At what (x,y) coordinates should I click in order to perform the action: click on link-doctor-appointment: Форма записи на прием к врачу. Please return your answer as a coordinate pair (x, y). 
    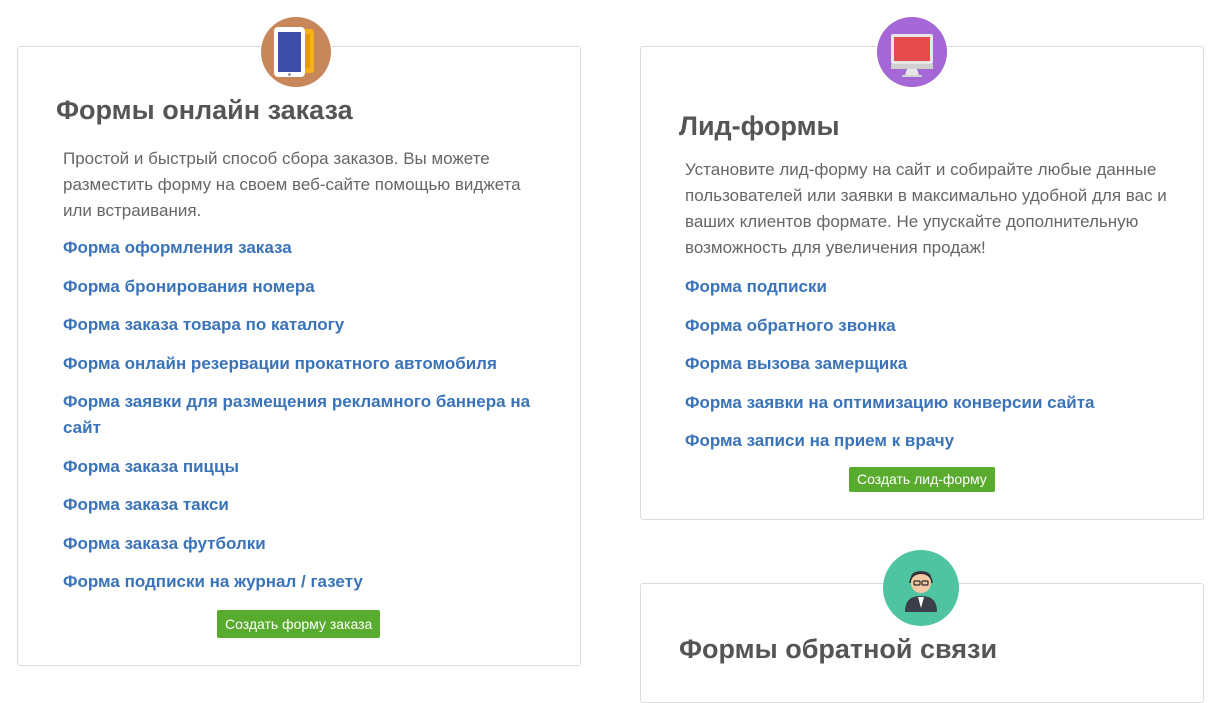
    Looking at the image, I should click on (925, 441).